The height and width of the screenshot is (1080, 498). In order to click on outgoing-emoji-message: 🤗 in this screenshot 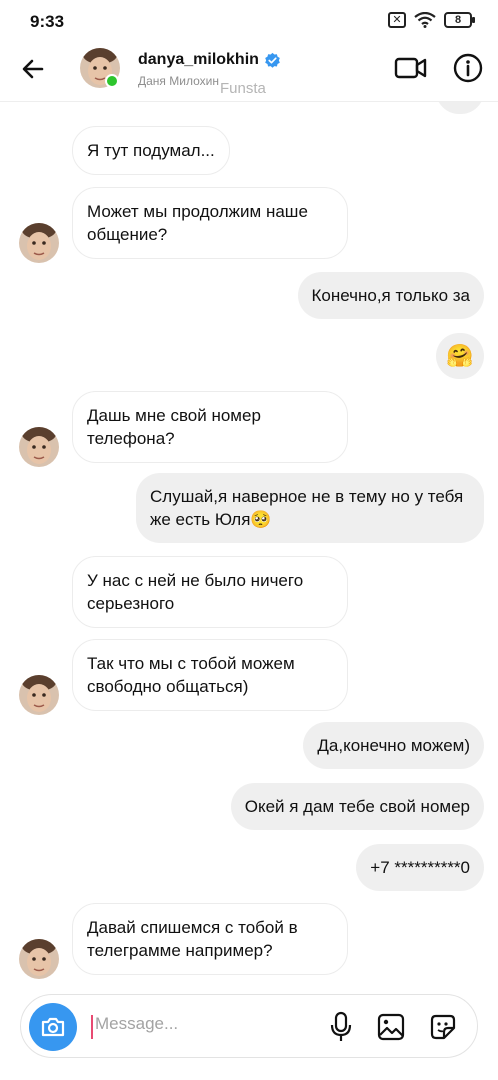, I will do `click(460, 356)`.